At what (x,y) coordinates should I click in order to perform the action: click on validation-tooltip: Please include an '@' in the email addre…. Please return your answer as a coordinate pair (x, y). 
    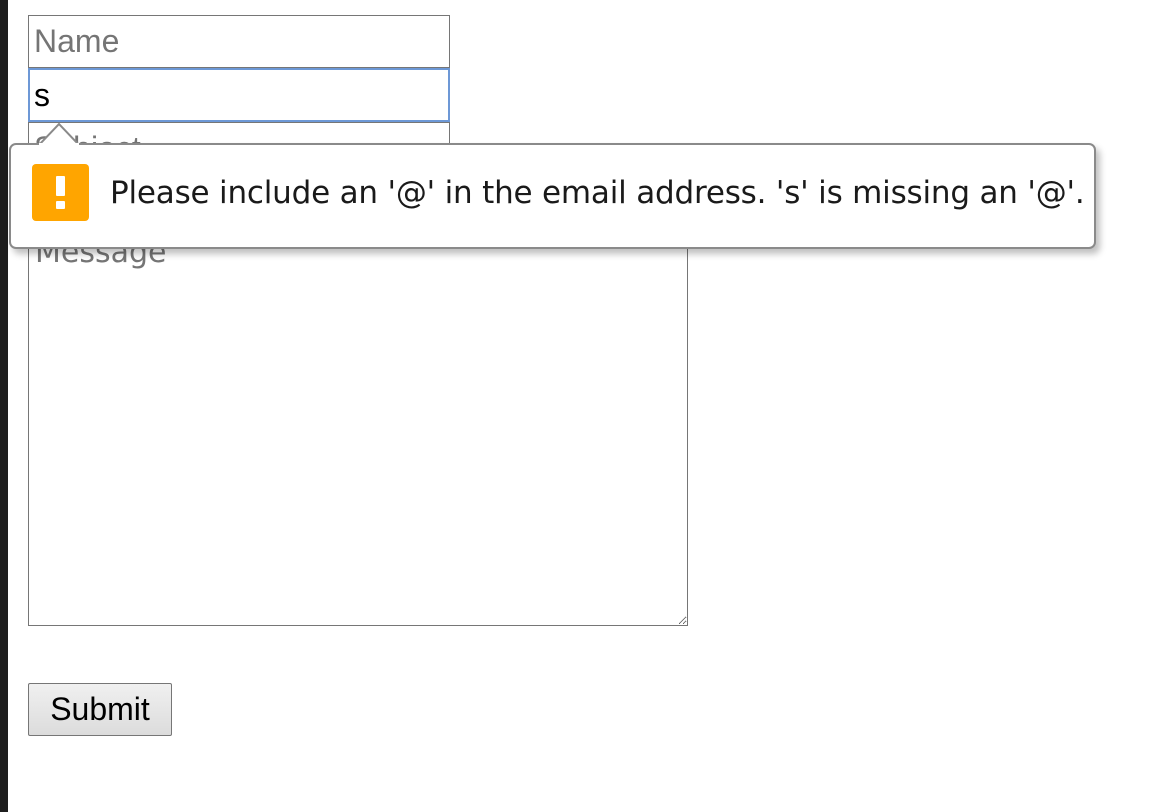
    Looking at the image, I should click on (552, 196).